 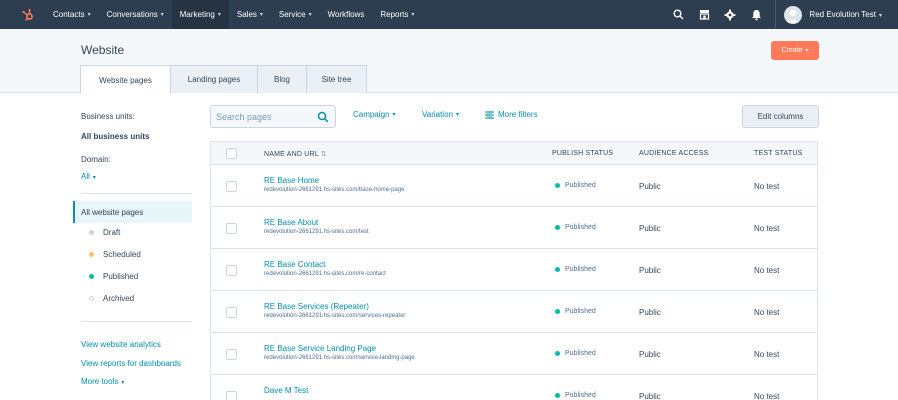 I want to click on avatar, so click(x=793, y=14).